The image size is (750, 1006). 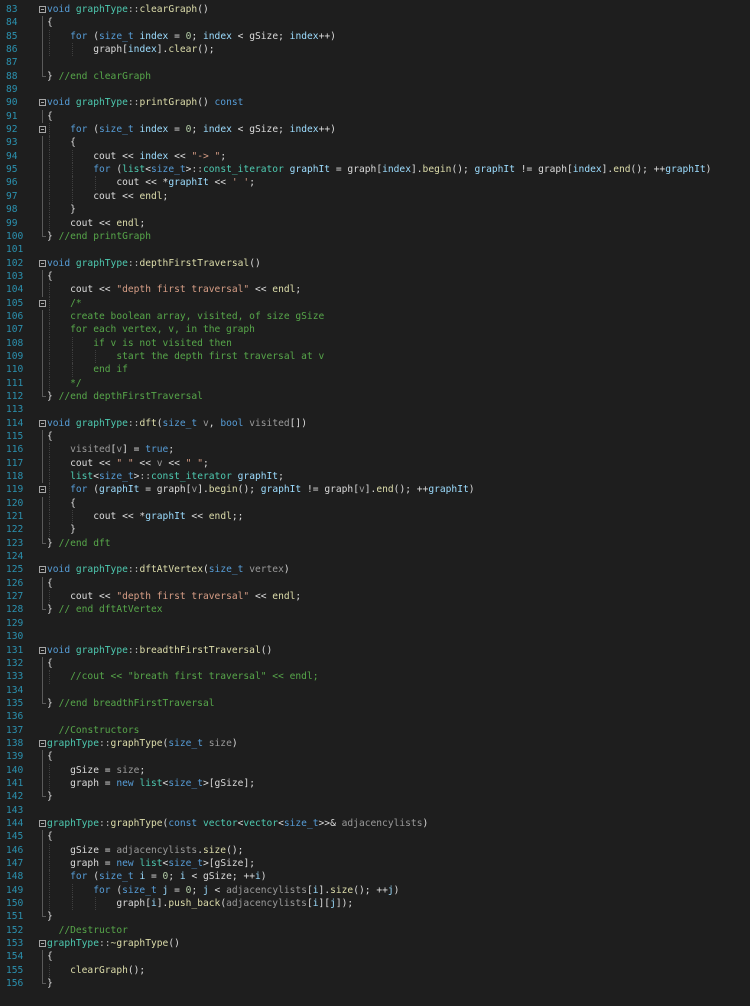 What do you see at coordinates (375, 210) in the screenshot?
I see `code-line: 98 }` at bounding box center [375, 210].